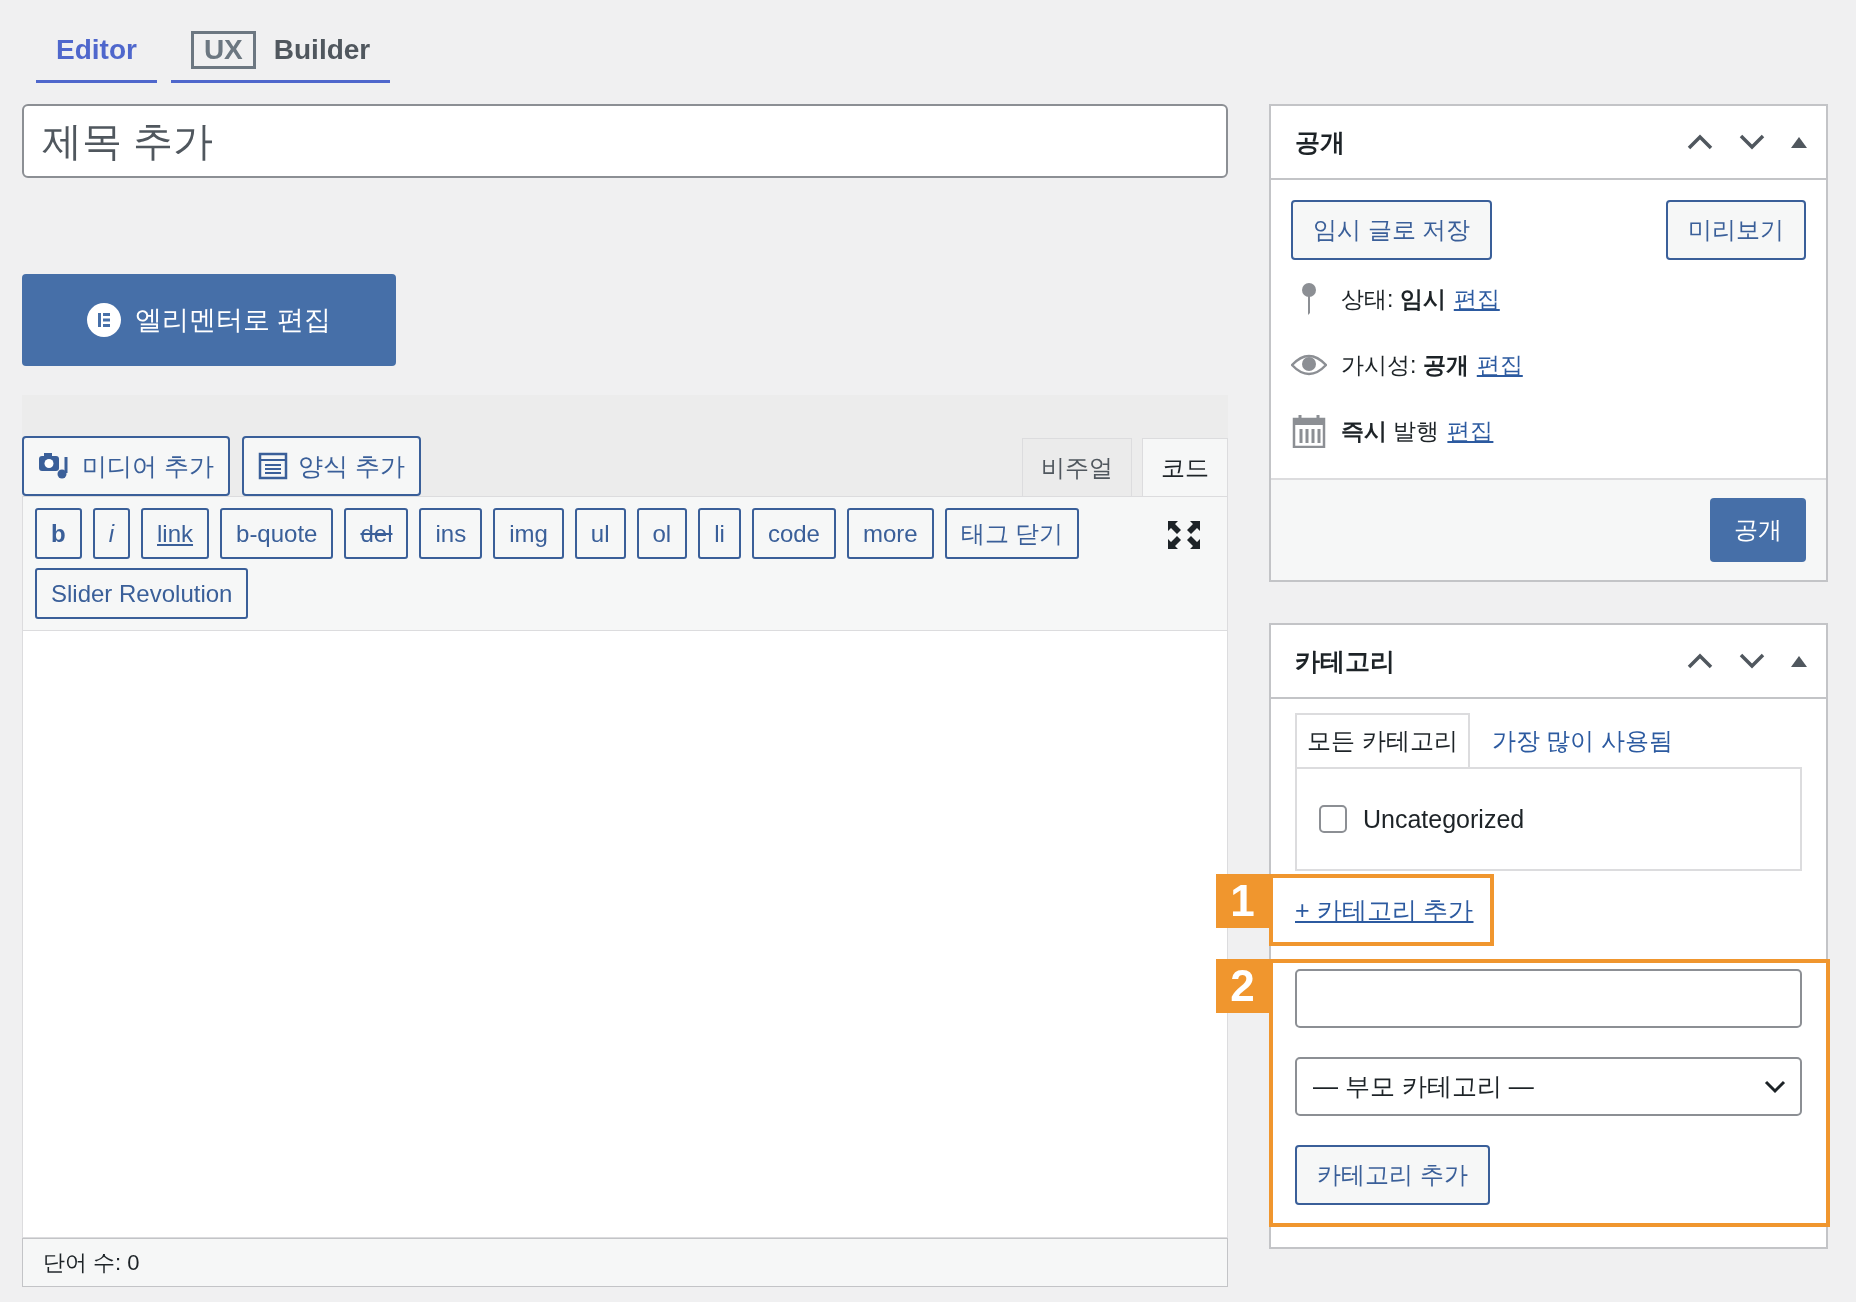 Image resolution: width=1856 pixels, height=1302 pixels. I want to click on media-toolbar-button: 미디어 추가, so click(126, 466).